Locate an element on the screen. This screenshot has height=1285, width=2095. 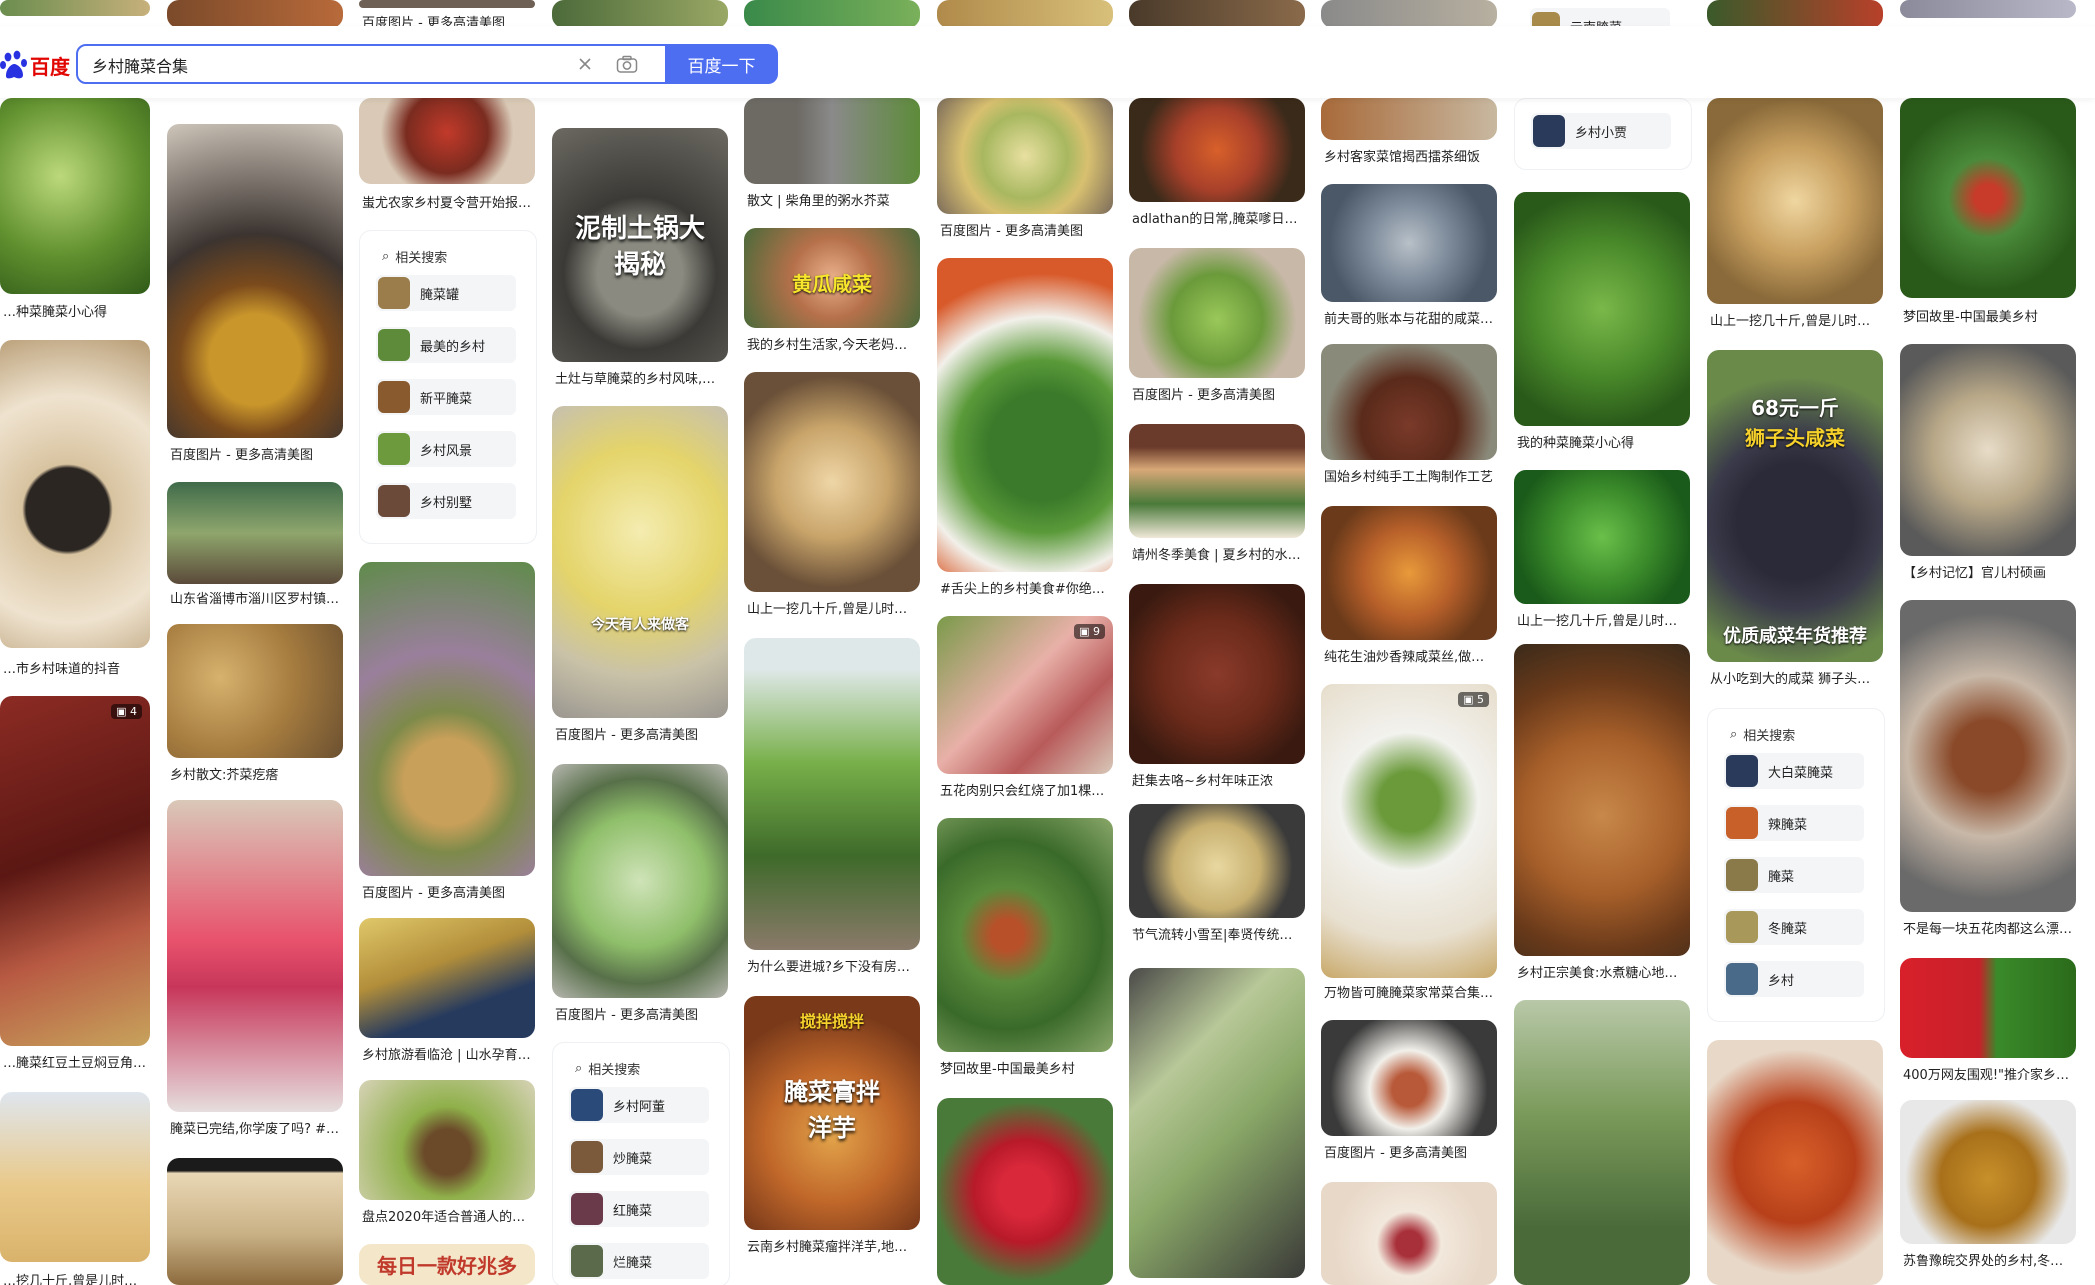
related-search-item: 腌菜 is located at coordinates (1794, 875).